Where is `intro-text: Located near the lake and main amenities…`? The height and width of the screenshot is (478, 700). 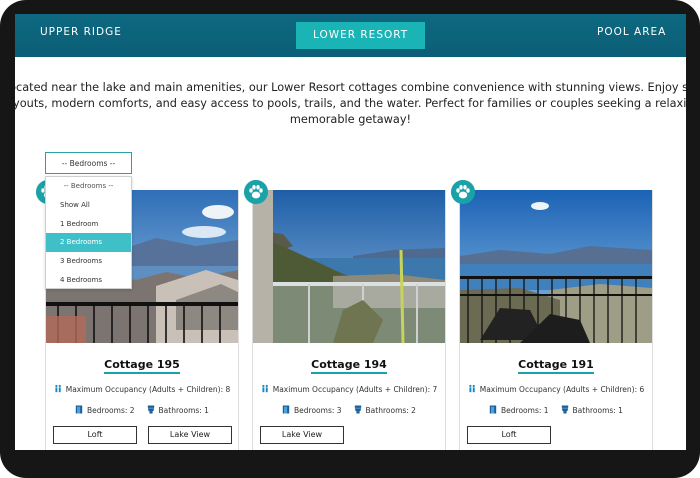
intro-text: Located near the lake and main amenities… is located at coordinates (350, 104).